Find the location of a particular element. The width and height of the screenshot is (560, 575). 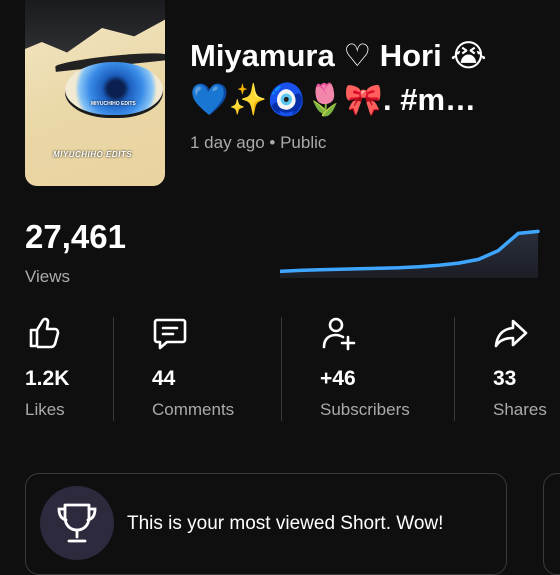

trophy-icon is located at coordinates (77, 523).